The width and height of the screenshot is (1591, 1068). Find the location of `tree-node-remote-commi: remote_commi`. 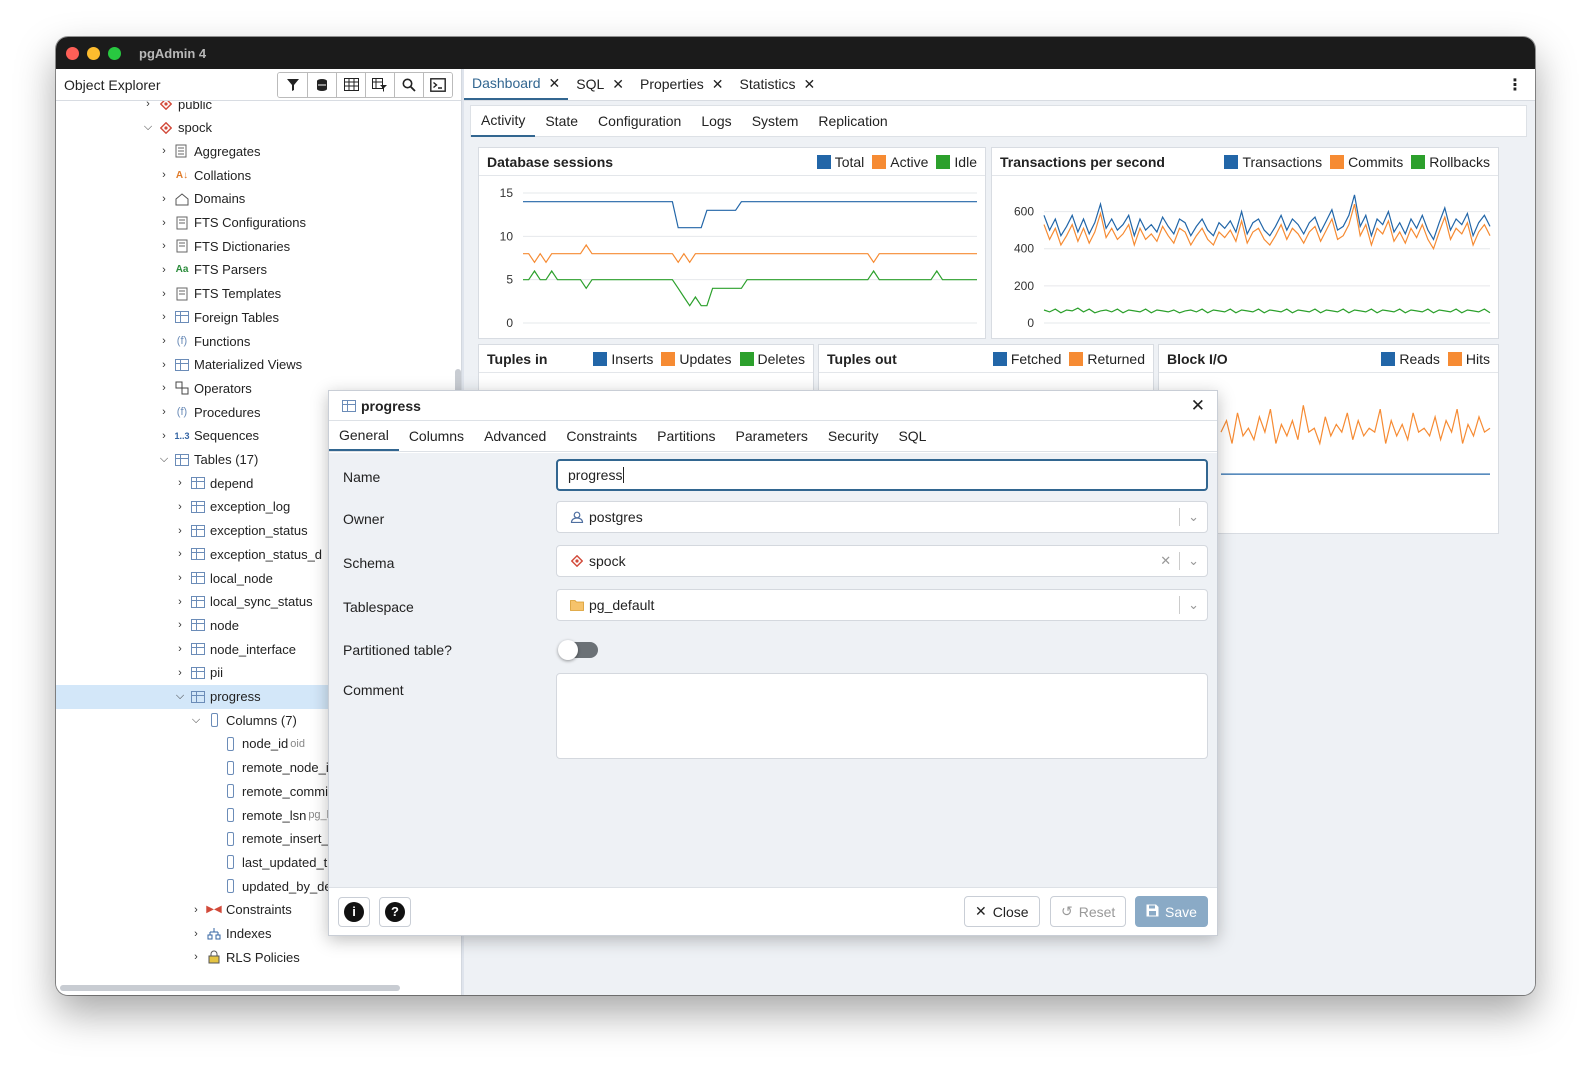

tree-node-remote-commi: remote_commi is located at coordinates (266, 791).